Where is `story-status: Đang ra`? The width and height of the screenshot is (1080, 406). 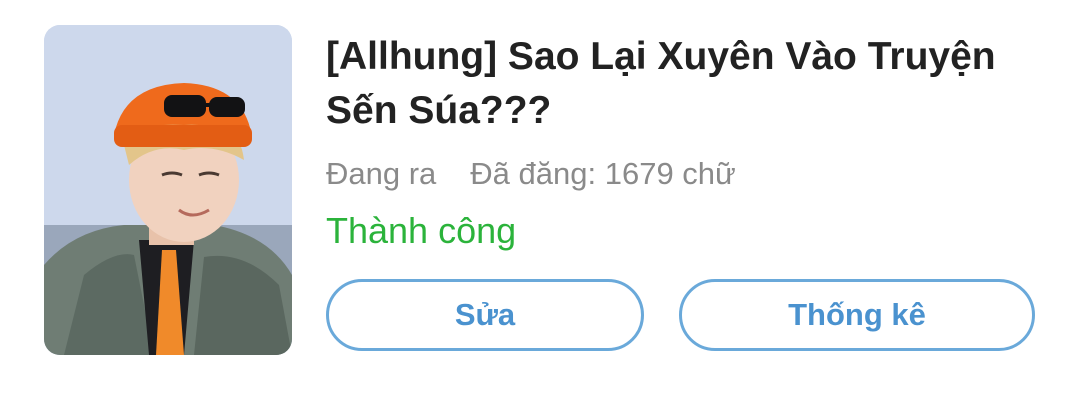 story-status: Đang ra is located at coordinates (381, 173).